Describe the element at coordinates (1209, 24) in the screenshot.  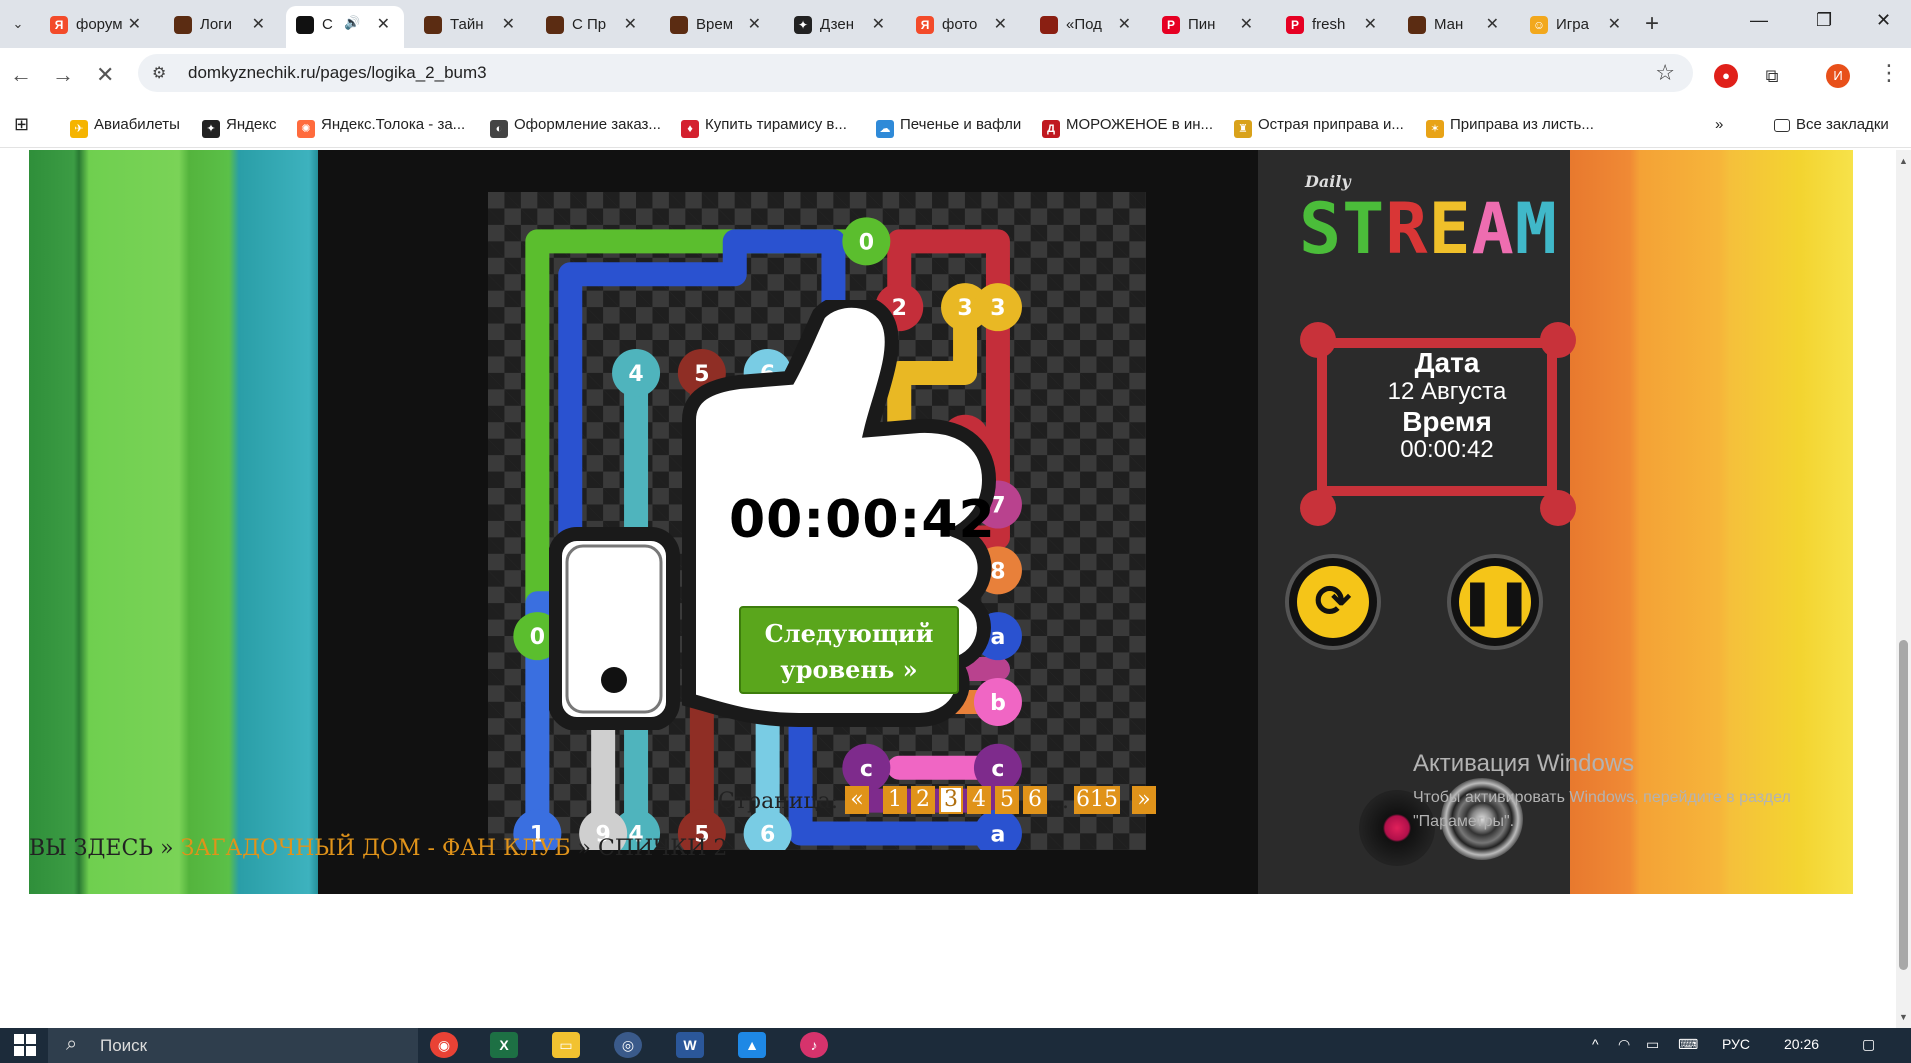
I see `browser-tab: P Пин ✕` at that location.